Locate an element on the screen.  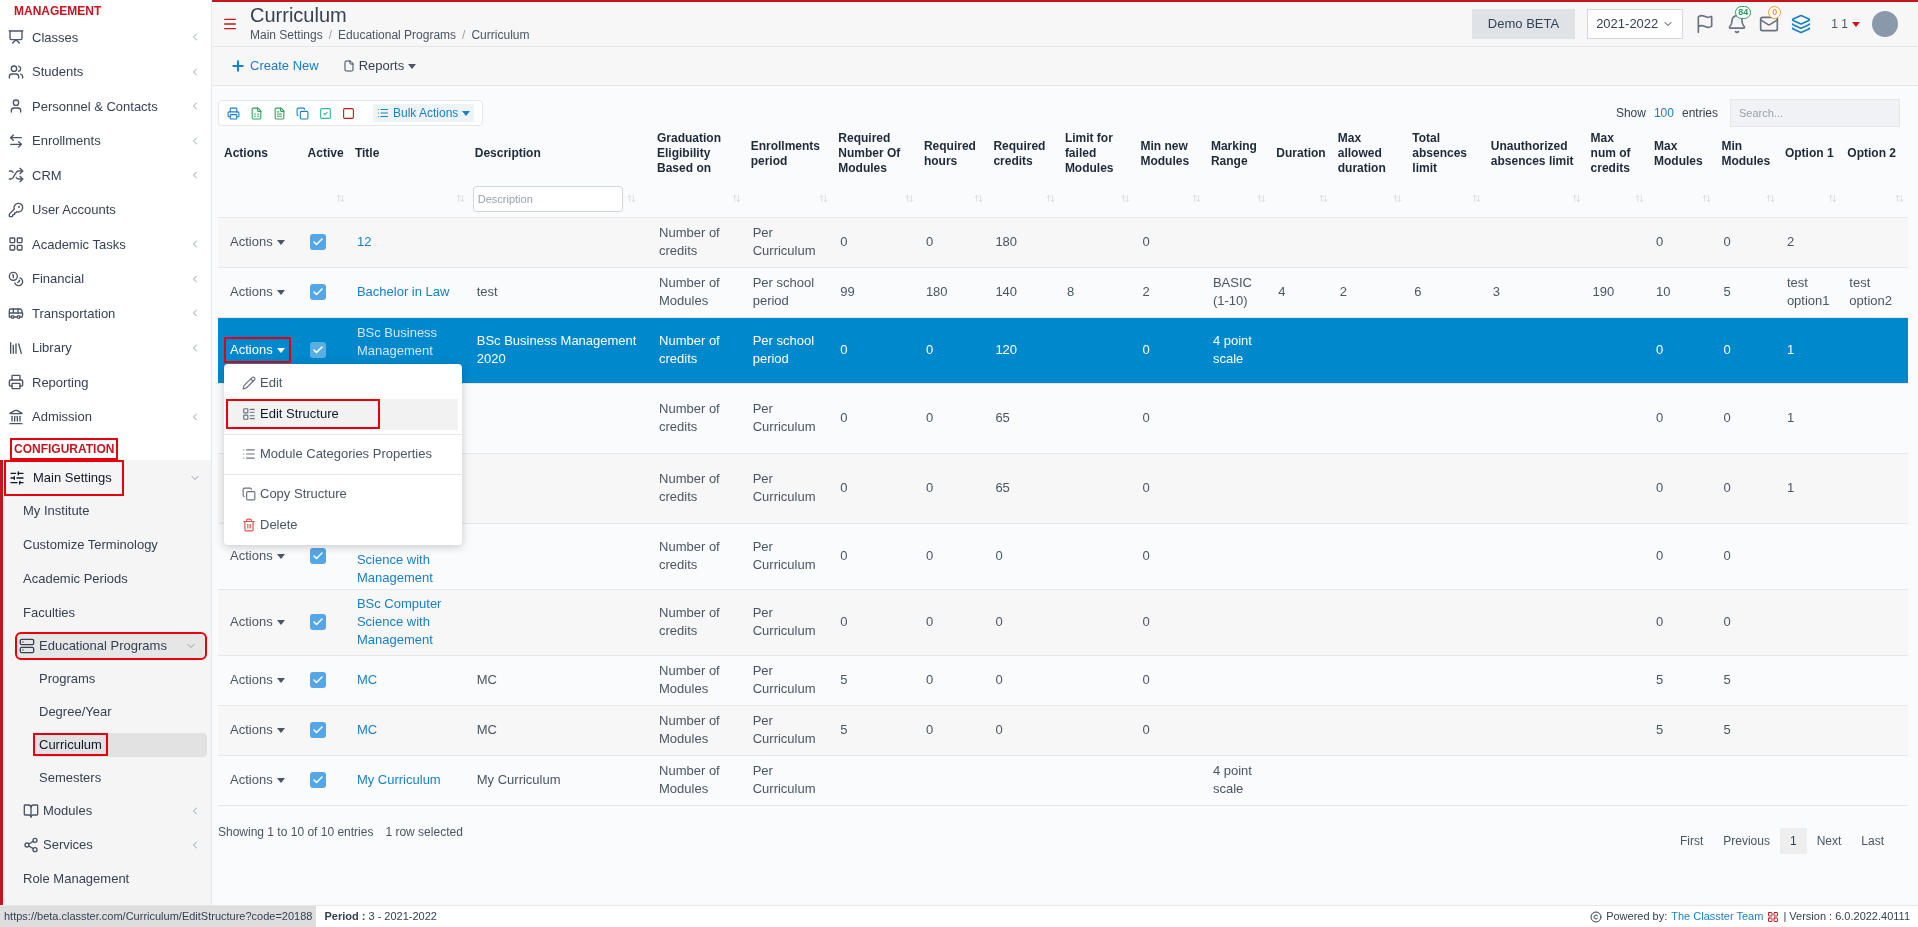
column-header: Min new Modules is located at coordinates (1169, 153).